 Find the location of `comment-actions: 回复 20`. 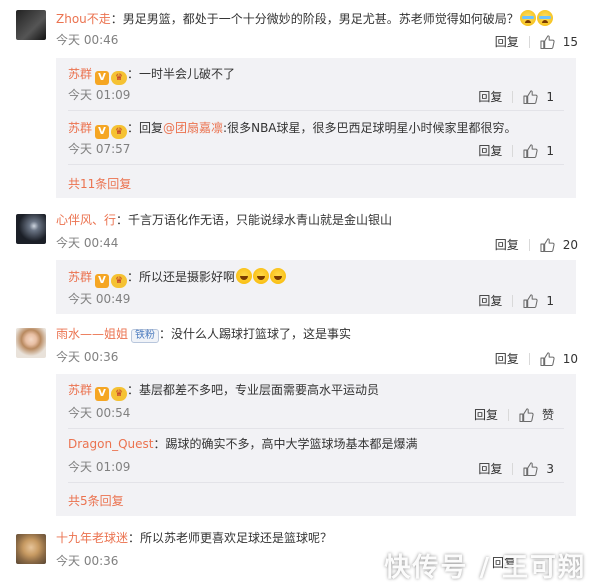

comment-actions: 回复 20 is located at coordinates (536, 244).